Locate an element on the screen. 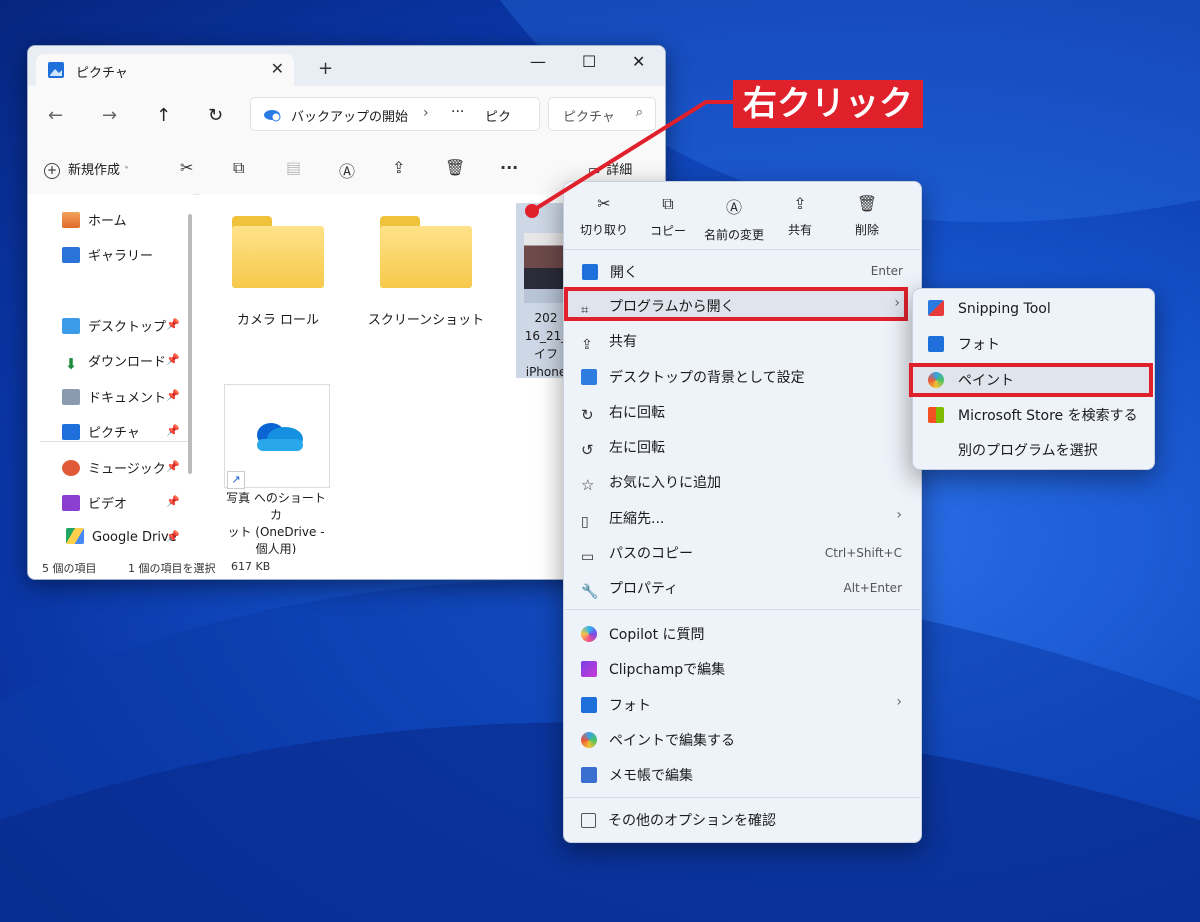  folder-label: カメラ ロール is located at coordinates (278, 318).